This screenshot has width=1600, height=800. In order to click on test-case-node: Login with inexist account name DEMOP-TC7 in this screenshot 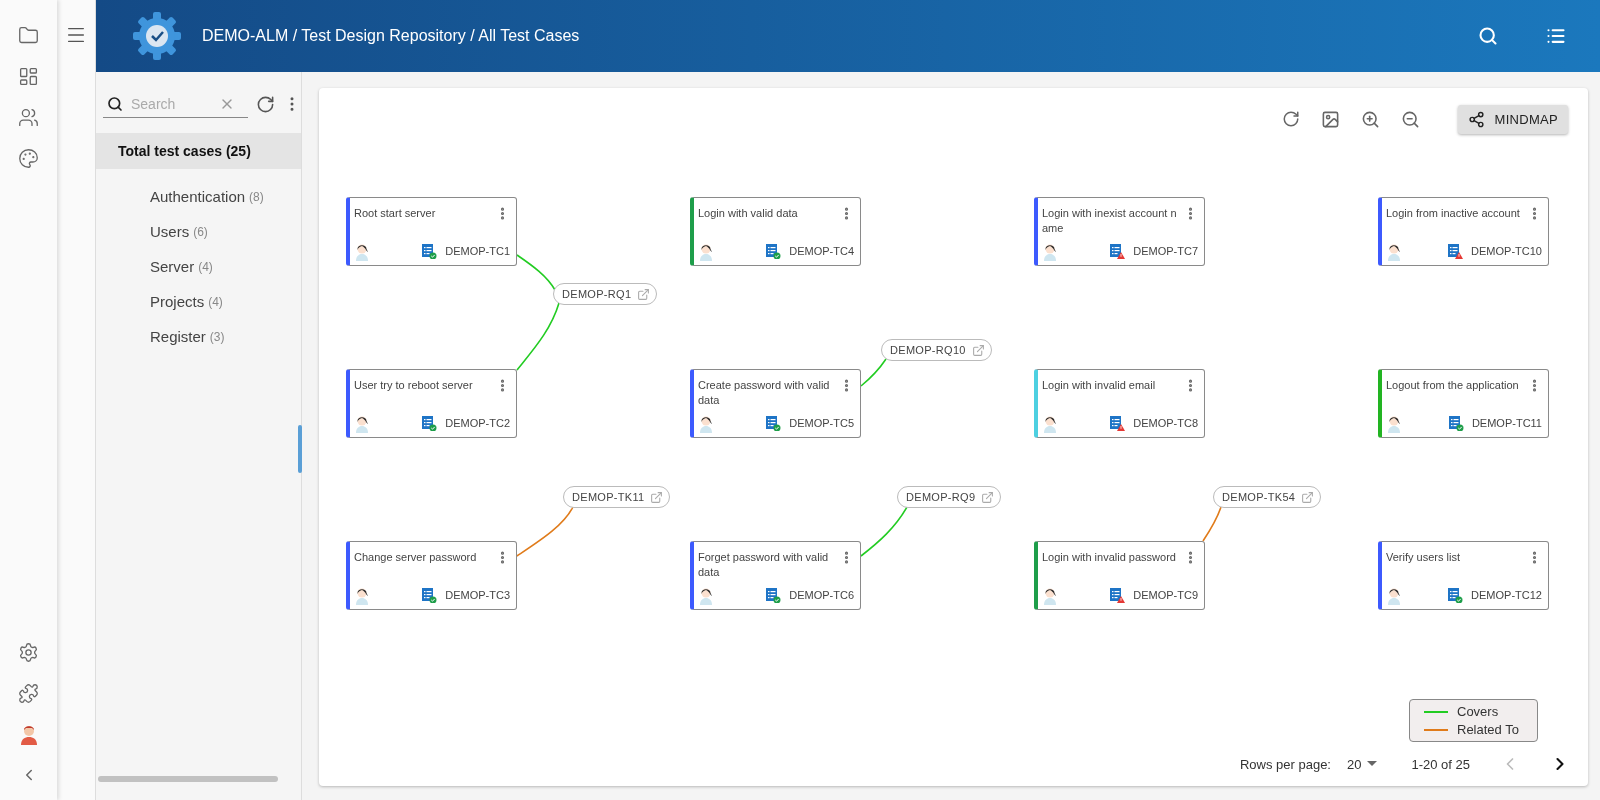, I will do `click(1119, 231)`.